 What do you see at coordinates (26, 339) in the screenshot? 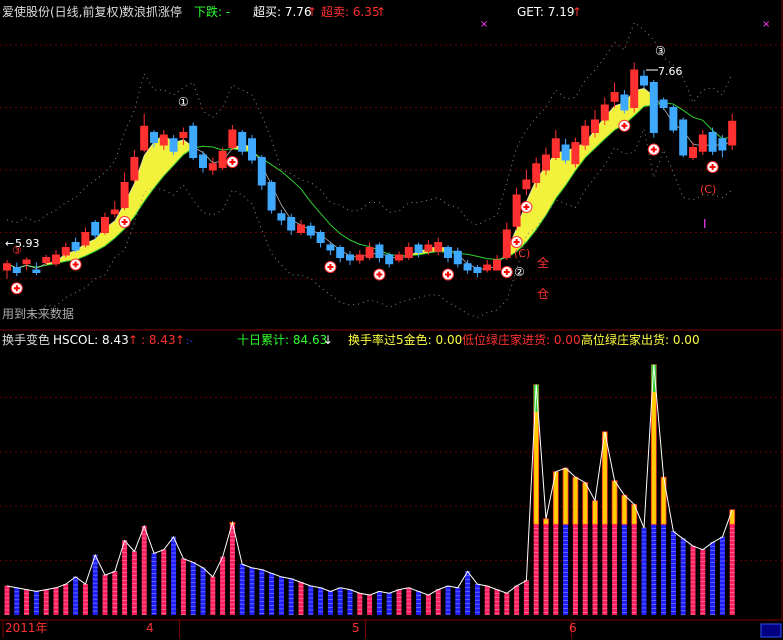
I see `lower-indicator-name: 换手变色` at bounding box center [26, 339].